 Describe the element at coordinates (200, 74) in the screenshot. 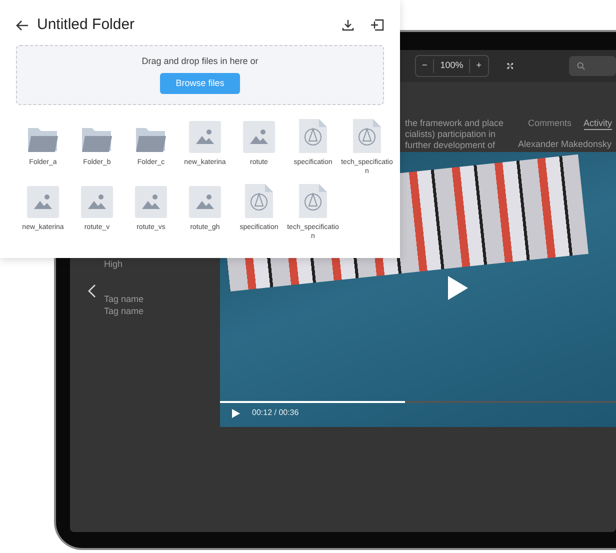

I see `drop-zone: Drag and drop files in here or Browse files` at that location.